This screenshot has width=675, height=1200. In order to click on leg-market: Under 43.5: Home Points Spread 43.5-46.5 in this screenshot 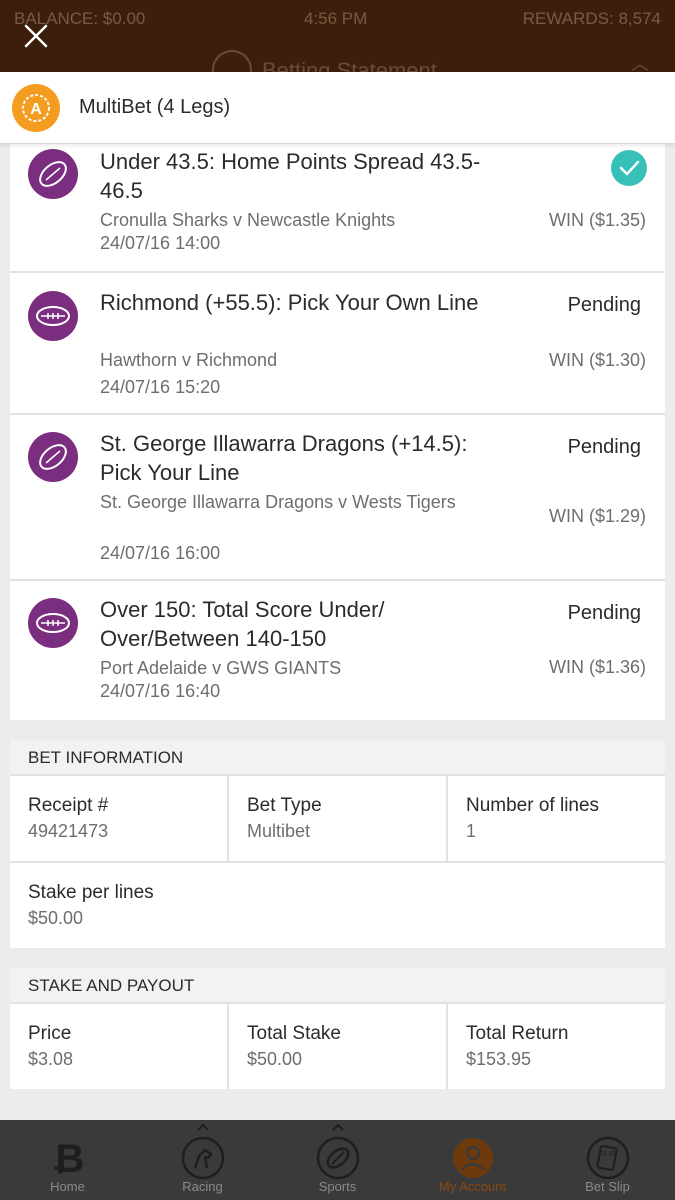, I will do `click(290, 176)`.